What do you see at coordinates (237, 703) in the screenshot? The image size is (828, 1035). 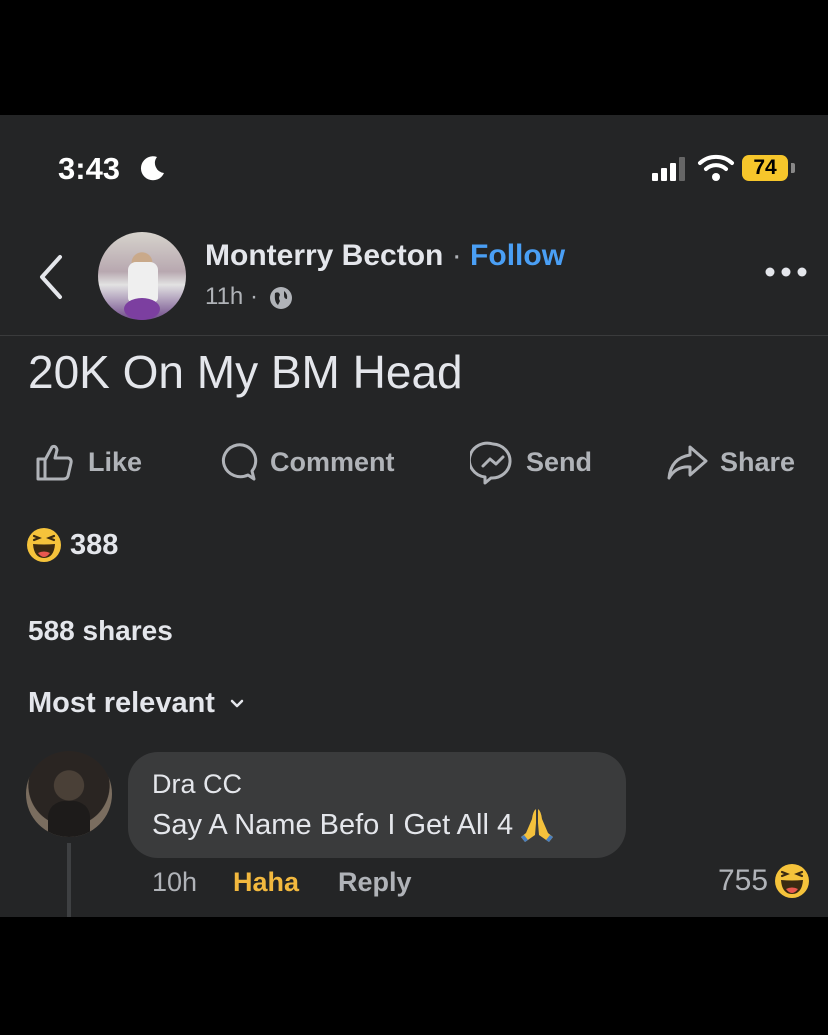 I see `chevron-down-icon` at bounding box center [237, 703].